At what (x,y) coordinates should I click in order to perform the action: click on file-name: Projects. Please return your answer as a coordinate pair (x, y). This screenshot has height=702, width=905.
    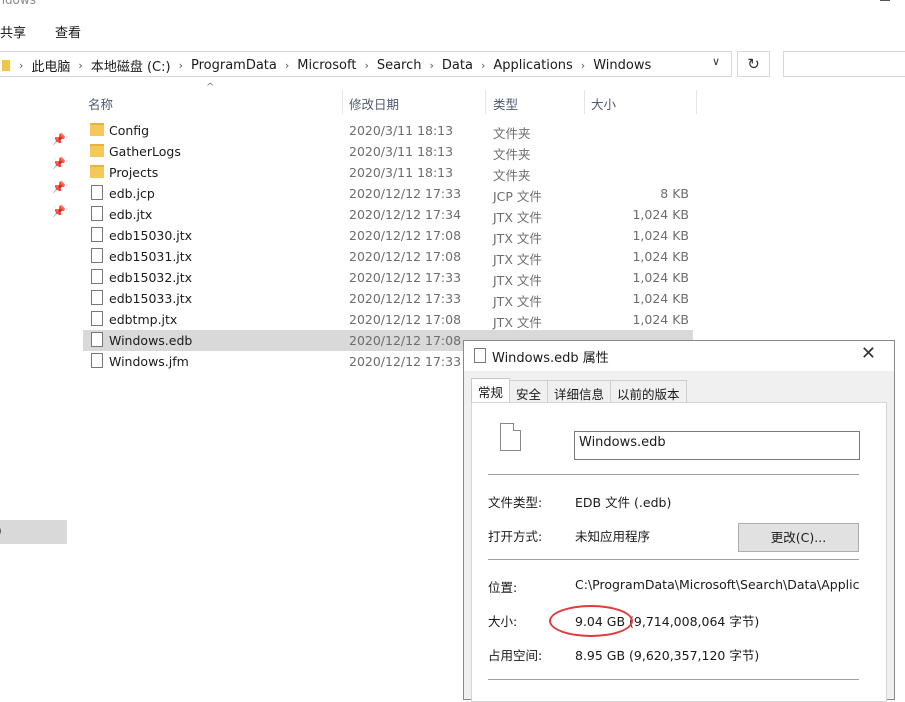
    Looking at the image, I should click on (134, 172).